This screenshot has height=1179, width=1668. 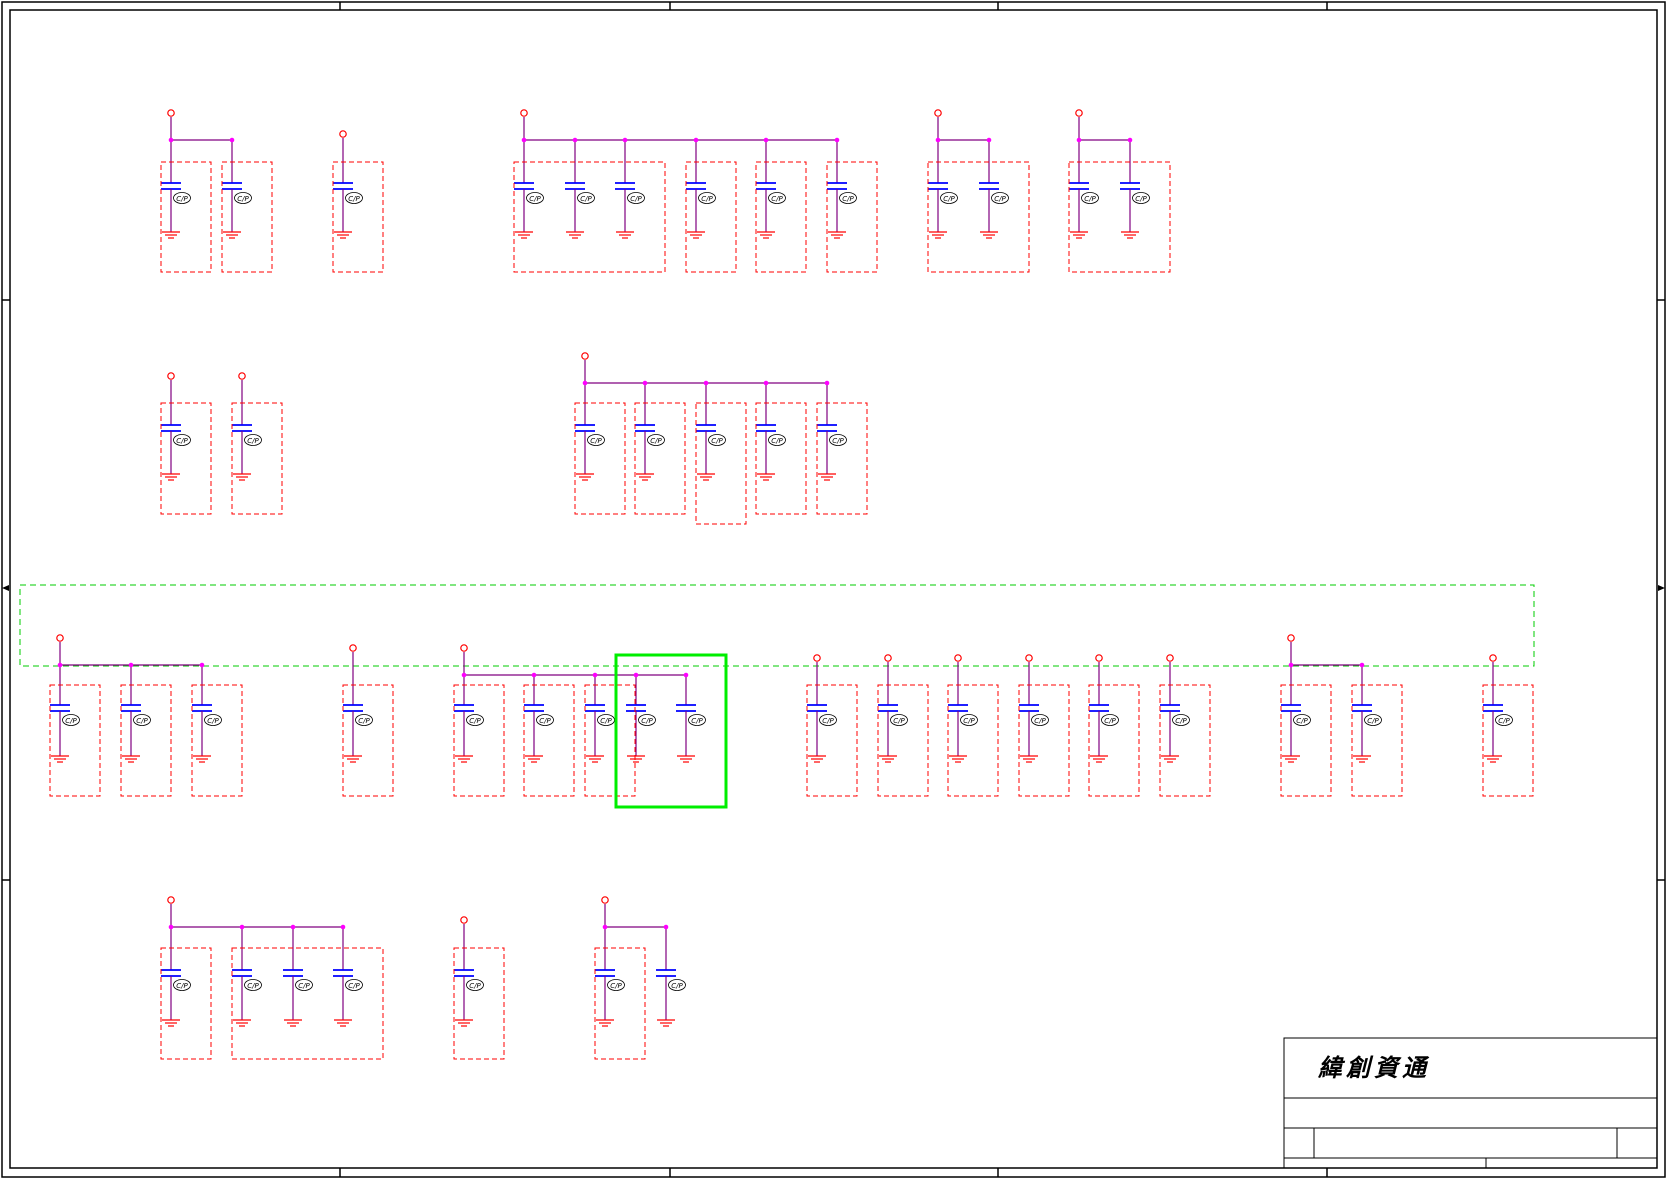 I want to click on company-name: 緯創資通, so click(x=1374, y=1067).